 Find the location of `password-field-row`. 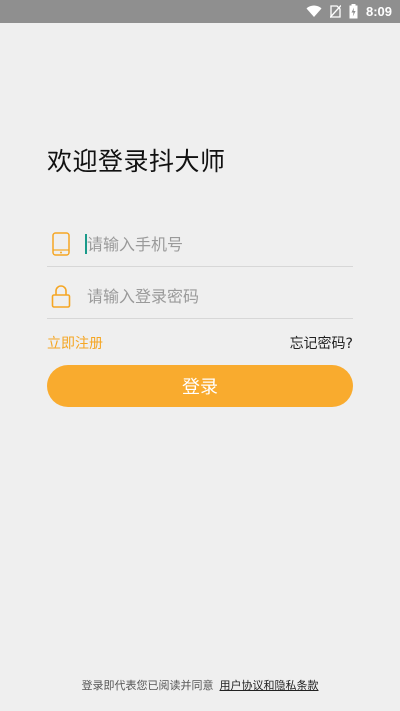

password-field-row is located at coordinates (200, 296).